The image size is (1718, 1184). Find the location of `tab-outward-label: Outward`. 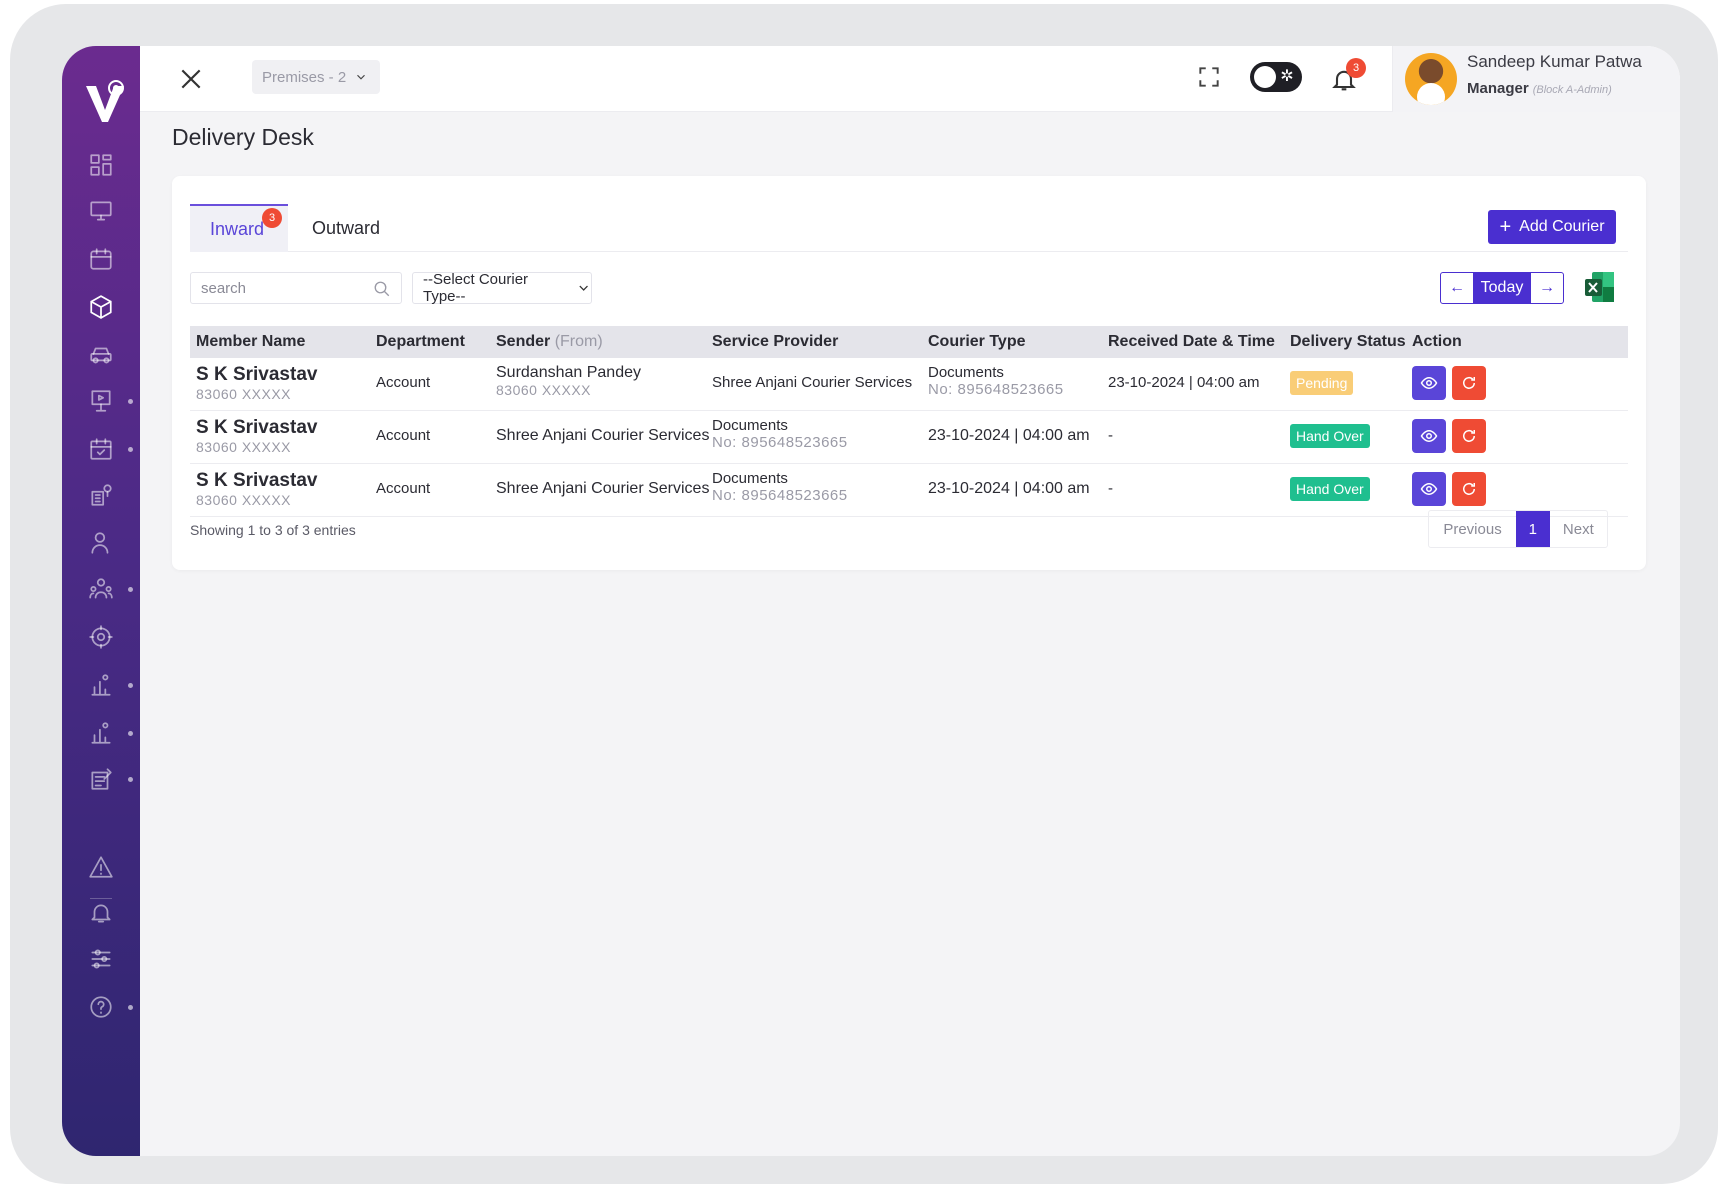

tab-outward-label: Outward is located at coordinates (346, 227).